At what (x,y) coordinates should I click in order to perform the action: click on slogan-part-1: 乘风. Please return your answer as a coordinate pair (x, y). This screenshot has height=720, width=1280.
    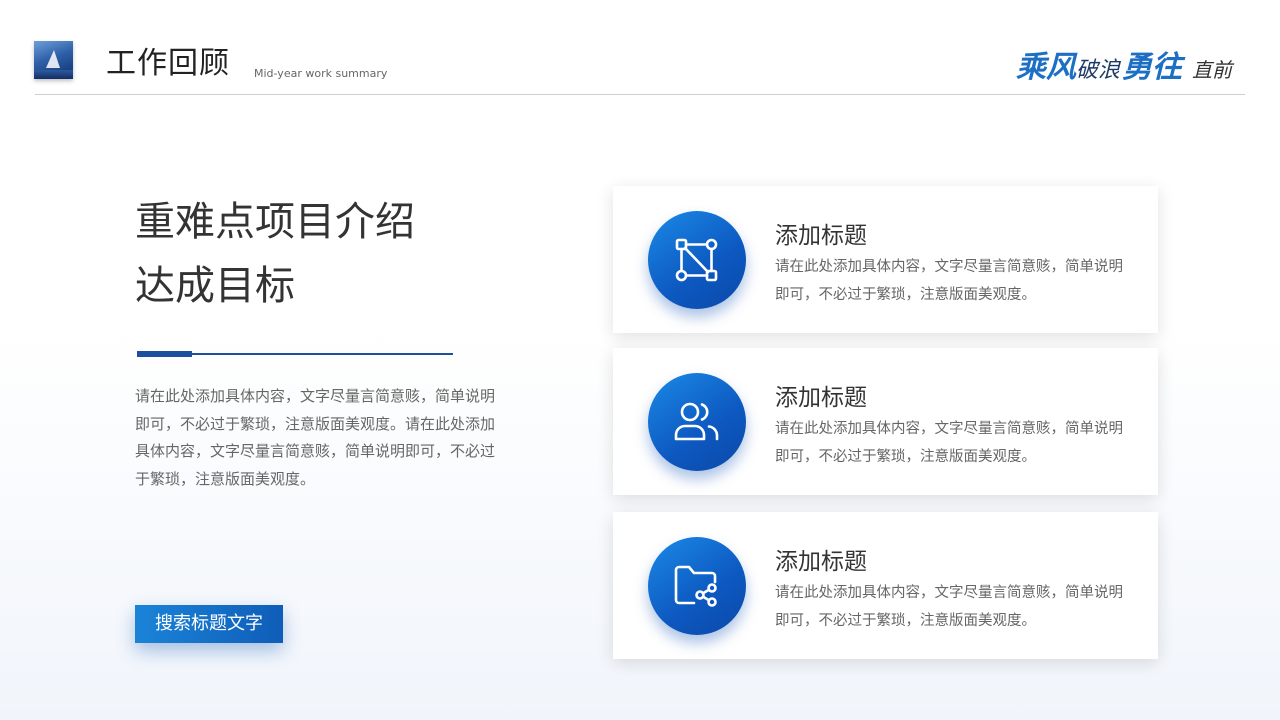
    Looking at the image, I should click on (1045, 67).